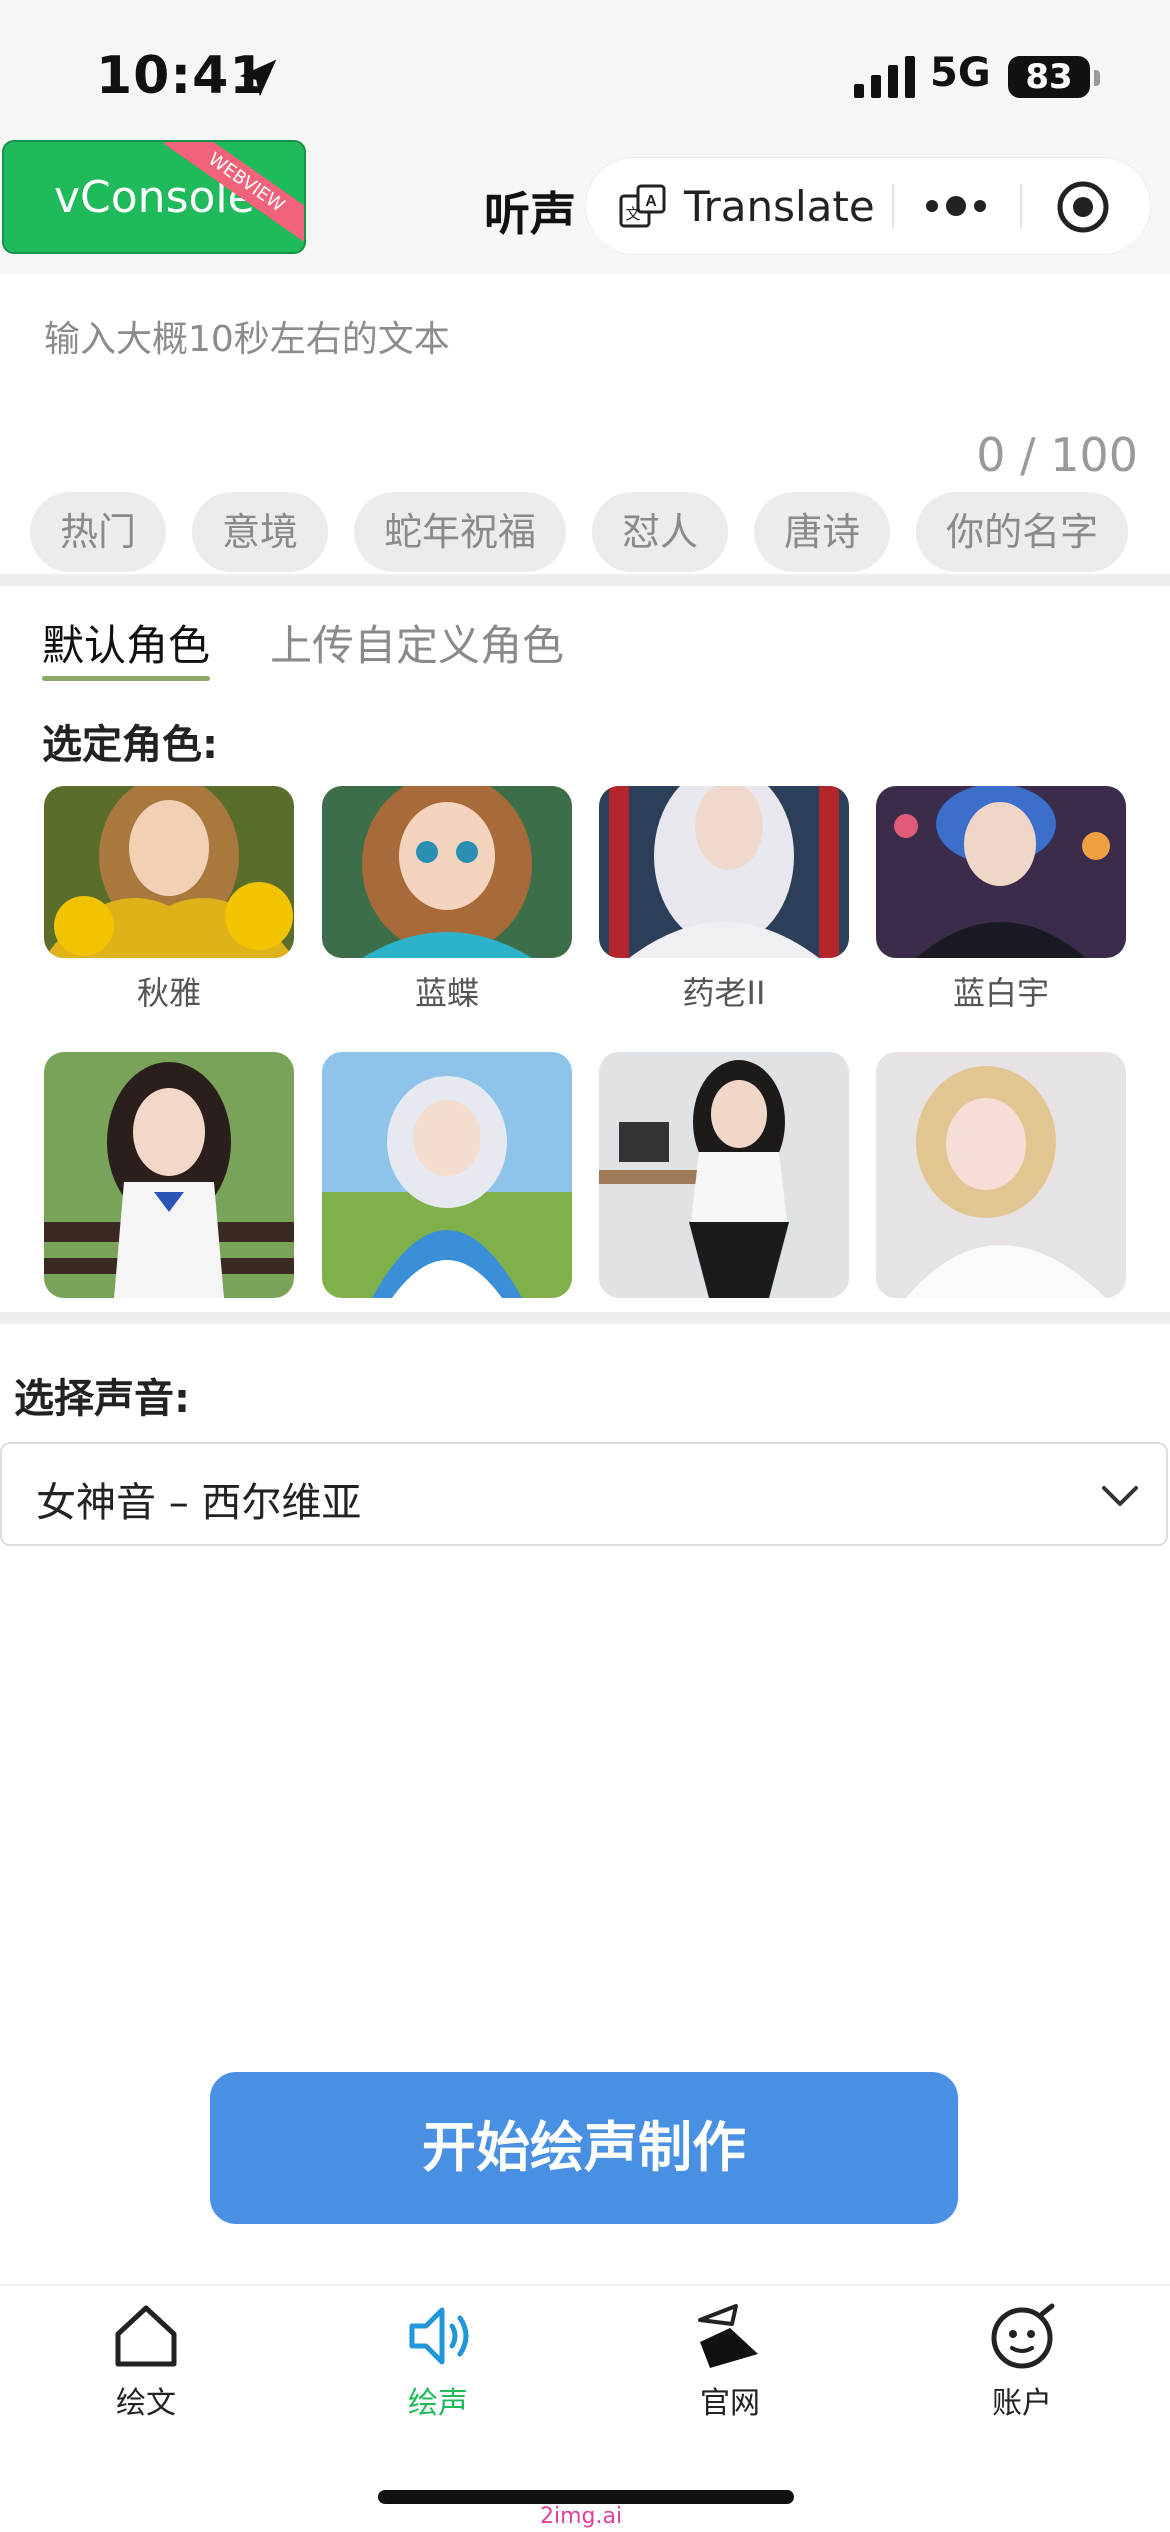 The image size is (1170, 2532). I want to click on char-counter: 0 / 100, so click(1057, 455).